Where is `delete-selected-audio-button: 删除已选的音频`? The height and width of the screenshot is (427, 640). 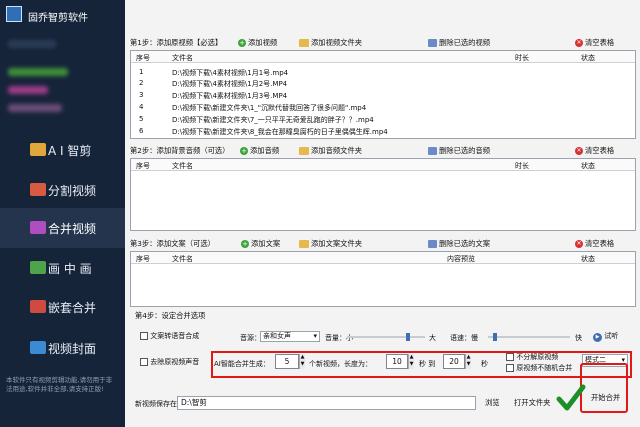
delete-selected-audio-button: 删除已选的音频 is located at coordinates (459, 151).